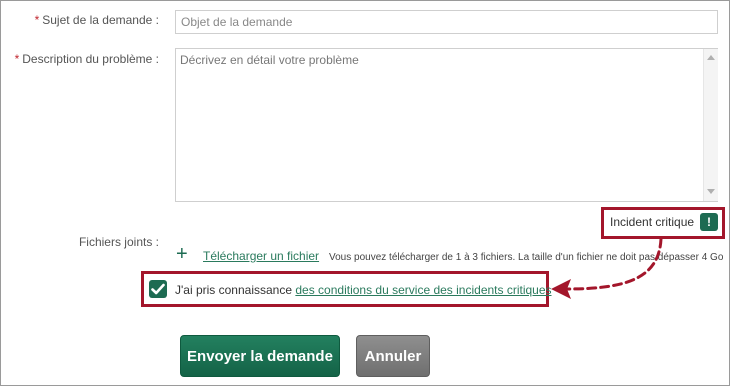 The height and width of the screenshot is (386, 730). What do you see at coordinates (234, 290) in the screenshot?
I see `terms-static-text: J'ai pris connaissance` at bounding box center [234, 290].